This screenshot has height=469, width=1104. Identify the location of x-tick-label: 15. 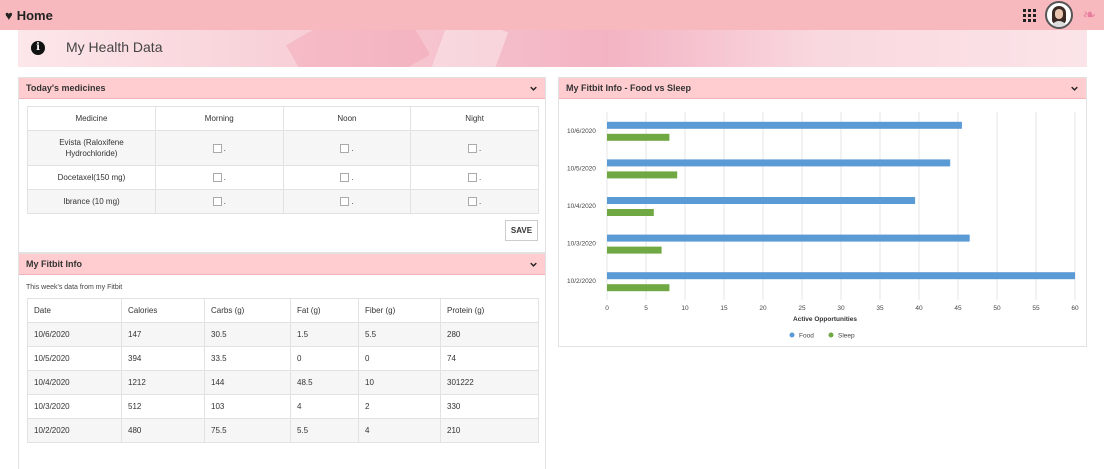
(724, 308).